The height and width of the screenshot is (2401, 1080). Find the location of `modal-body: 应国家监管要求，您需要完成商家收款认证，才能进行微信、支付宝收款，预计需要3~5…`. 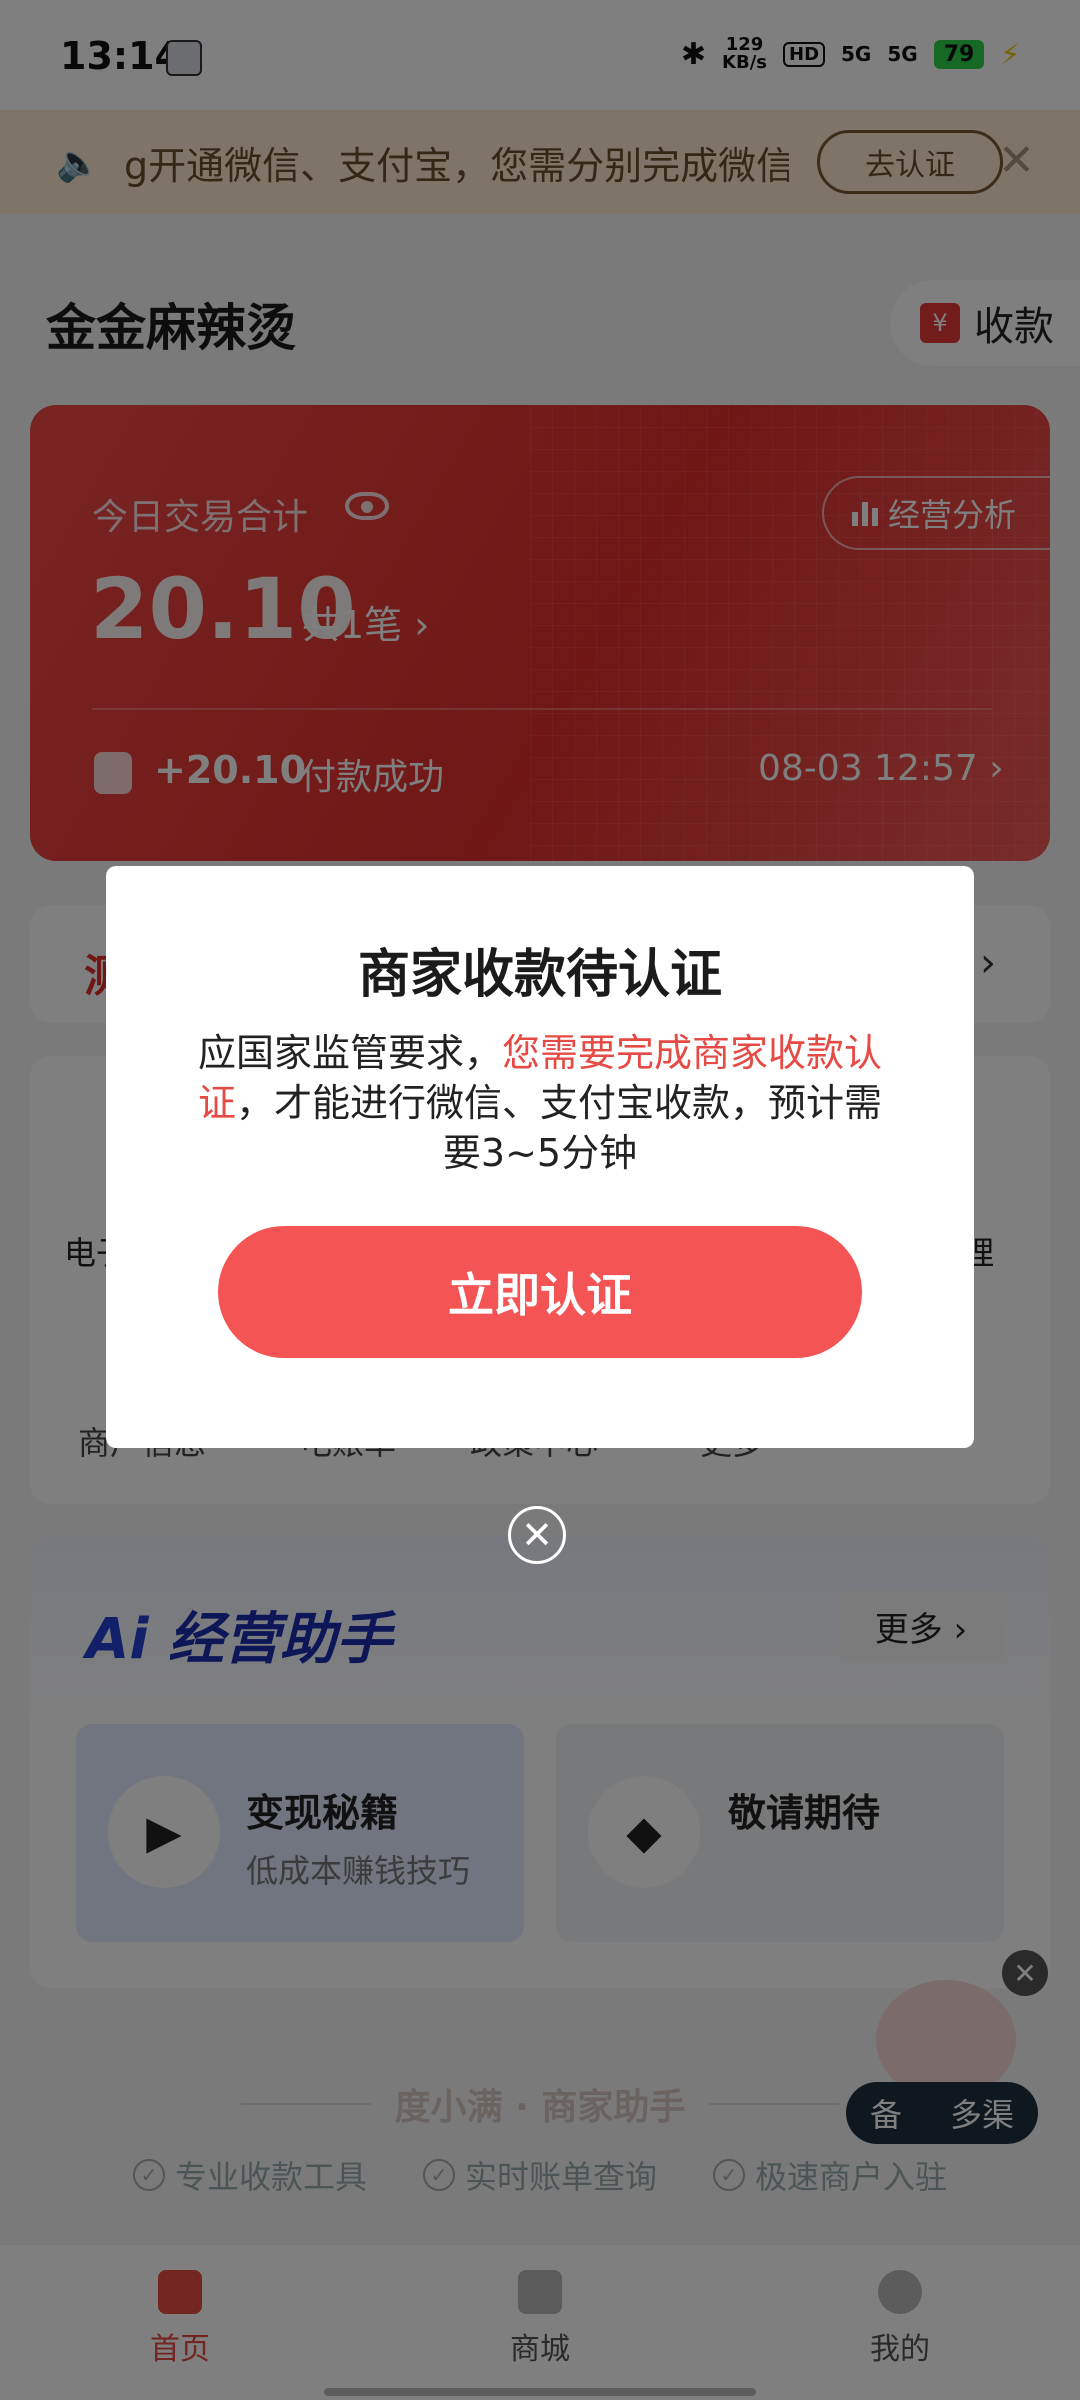

modal-body: 应国家监管要求，您需要完成商家收款认证，才能进行微信、支付宝收款，预计需要3~5… is located at coordinates (540, 1103).